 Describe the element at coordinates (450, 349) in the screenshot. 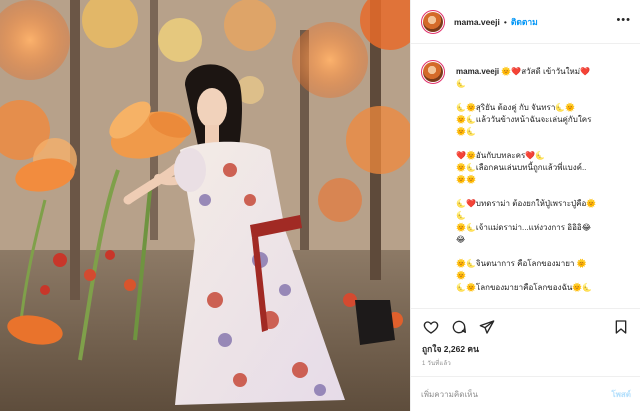

I see `likes-count: ถูกใจ 2,262 คน` at that location.